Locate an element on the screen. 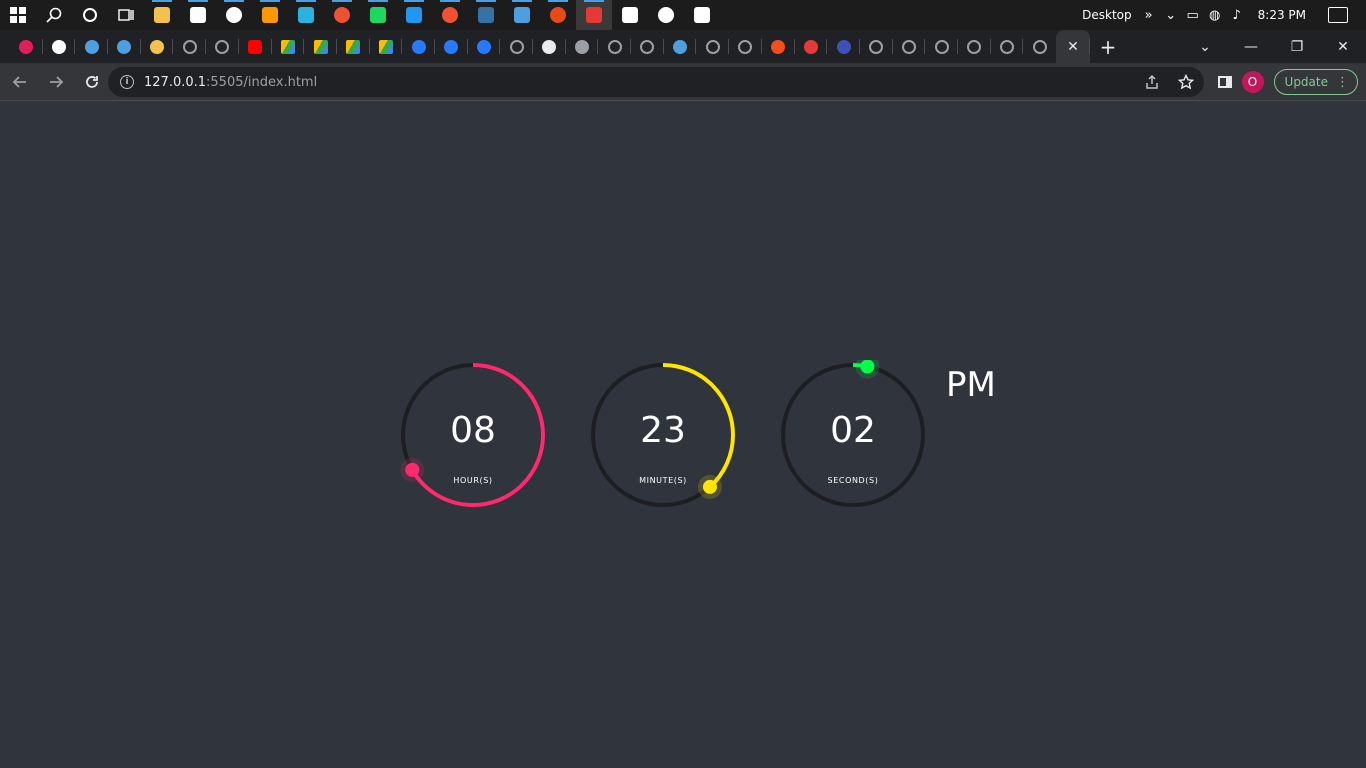 Image resolution: width=1366 pixels, height=768 pixels. vscode-icon is located at coordinates (414, 15).